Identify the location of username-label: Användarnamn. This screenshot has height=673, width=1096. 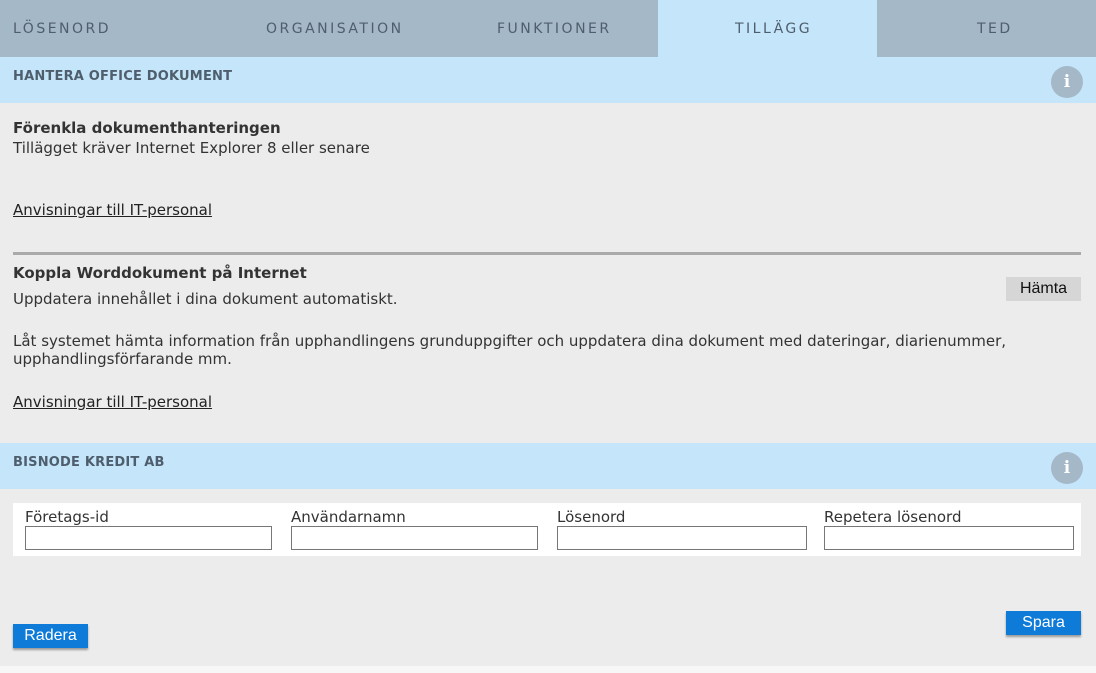
(348, 517).